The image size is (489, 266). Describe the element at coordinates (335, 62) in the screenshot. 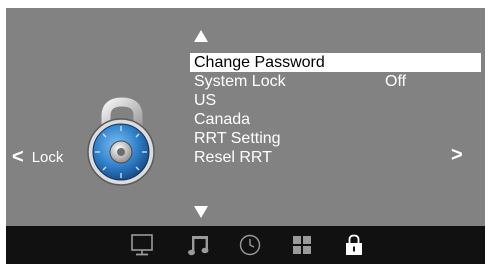

I see `menu-item-change-password: Change Password` at that location.